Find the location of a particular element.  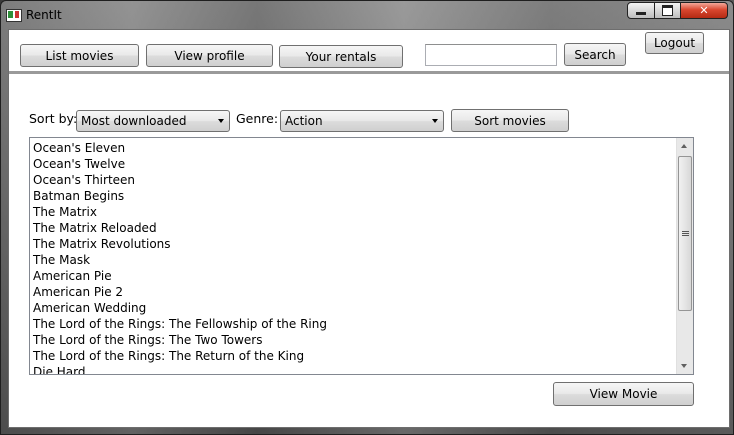

toolbar-separator is located at coordinates (369, 72).